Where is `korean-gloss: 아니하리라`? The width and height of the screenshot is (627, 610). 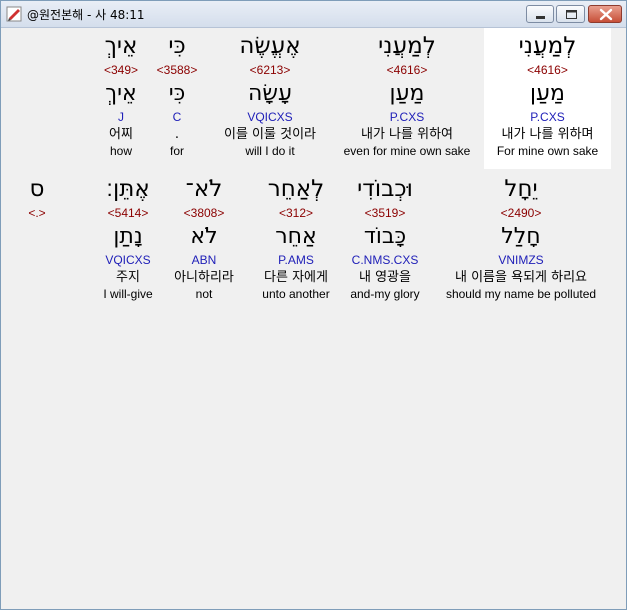
korean-gloss: 아니하리라 is located at coordinates (204, 277).